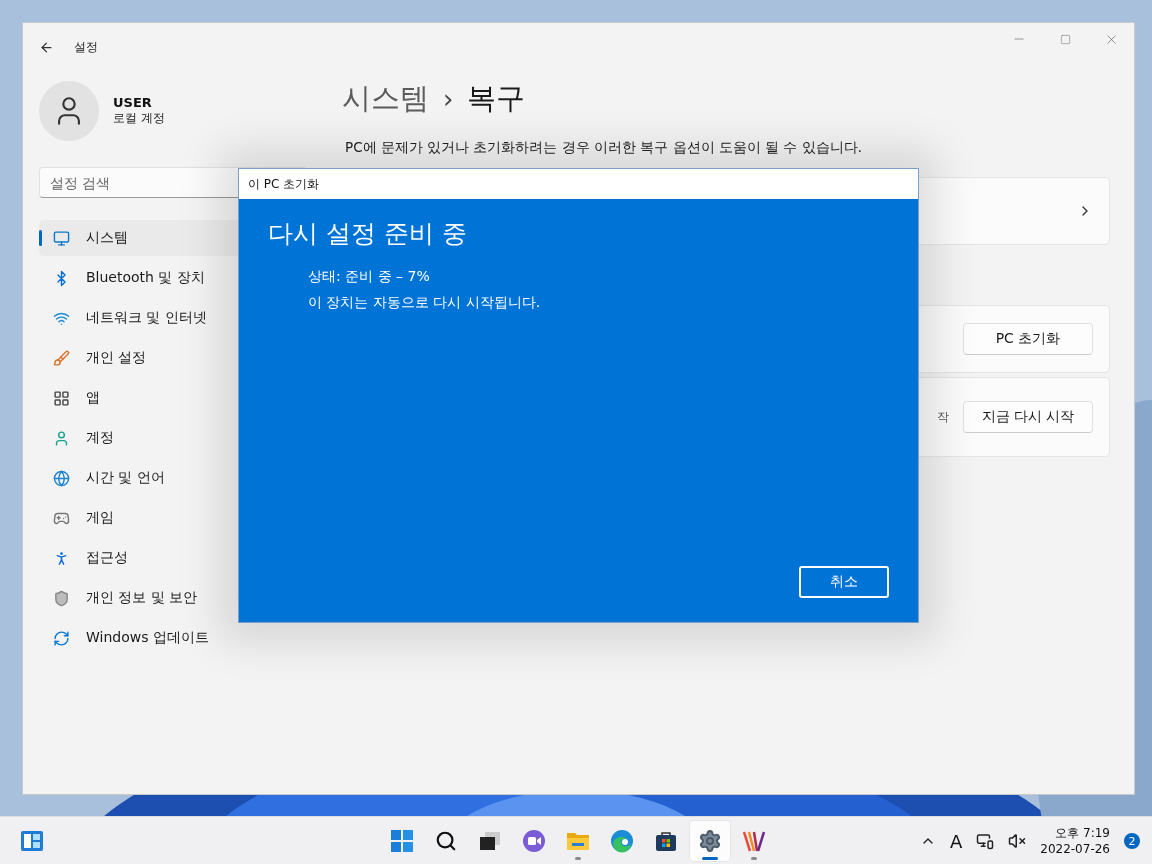 Image resolution: width=1152 pixels, height=864 pixels. I want to click on page-description: PC에 문제가 있거나 초기화하려는 경우 이러한 복구 옵션이 도움이 될 수 있습니다., so click(604, 148).